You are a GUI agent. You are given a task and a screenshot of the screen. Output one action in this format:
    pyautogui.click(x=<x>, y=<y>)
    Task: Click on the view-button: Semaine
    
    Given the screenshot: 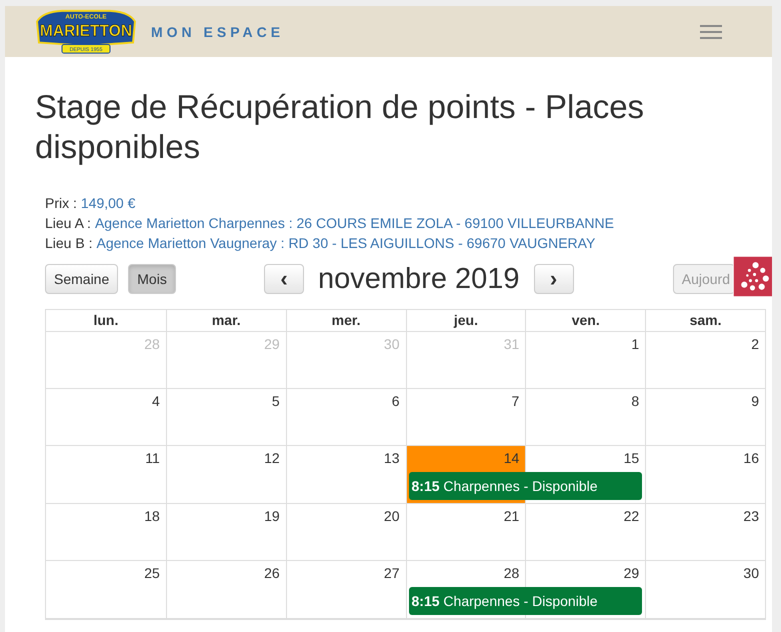 What is the action you would take?
    pyautogui.click(x=81, y=279)
    